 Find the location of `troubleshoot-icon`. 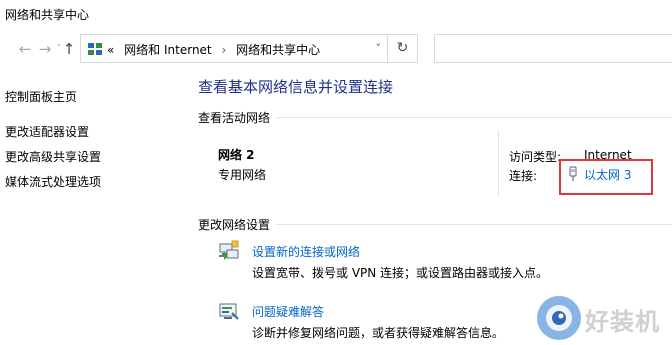

troubleshoot-icon is located at coordinates (229, 311).